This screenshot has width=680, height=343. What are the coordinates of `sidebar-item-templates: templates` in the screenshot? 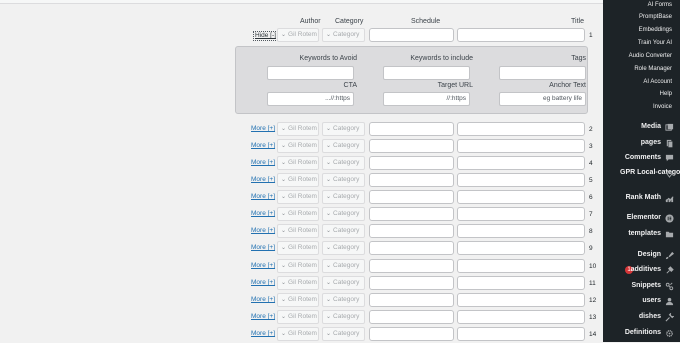 It's located at (641, 235).